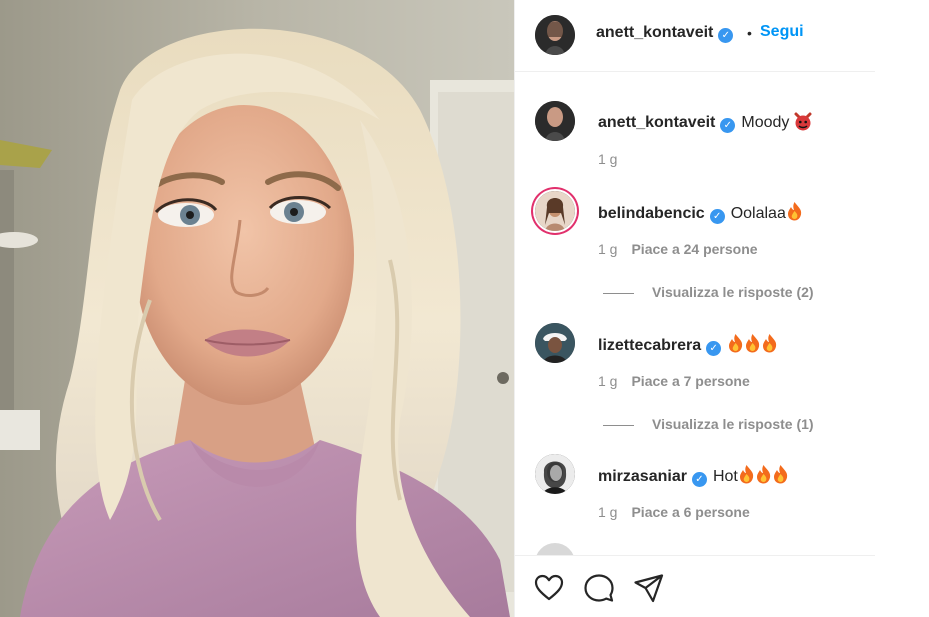 The image size is (929, 617). I want to click on comment-username: belindabencic, so click(651, 213).